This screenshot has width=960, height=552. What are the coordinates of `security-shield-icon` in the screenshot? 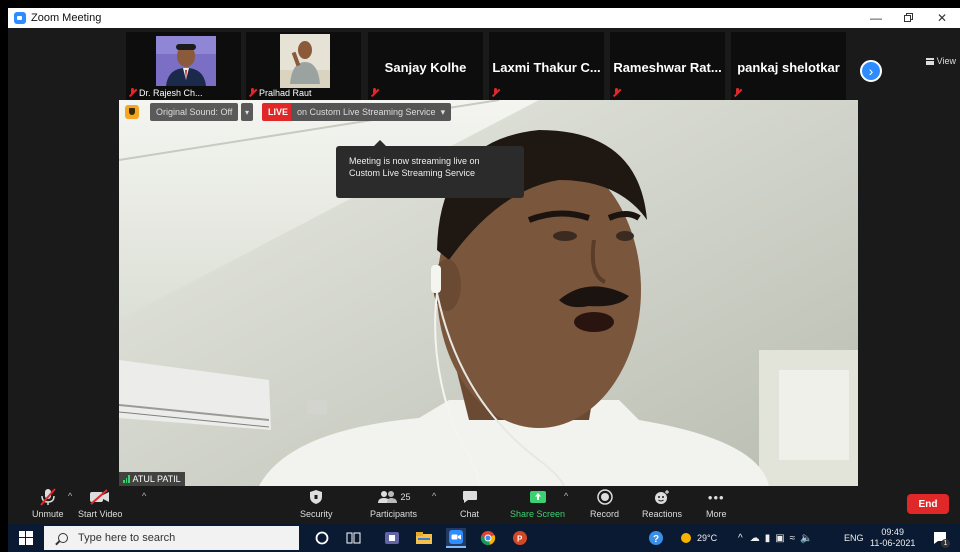 It's located at (132, 112).